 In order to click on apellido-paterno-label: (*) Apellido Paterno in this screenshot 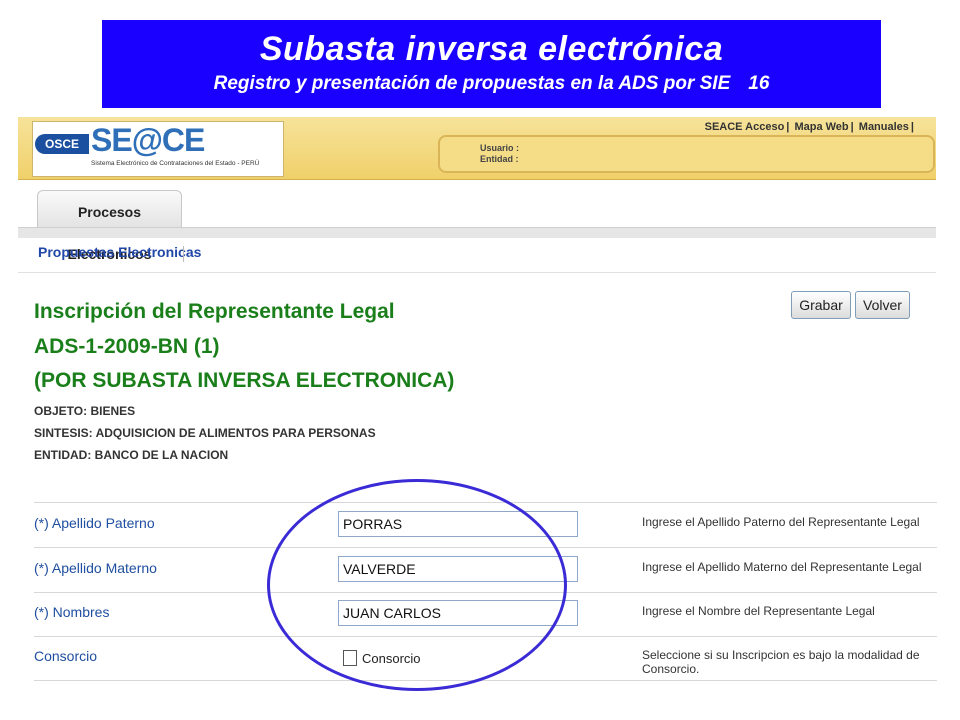, I will do `click(94, 523)`.